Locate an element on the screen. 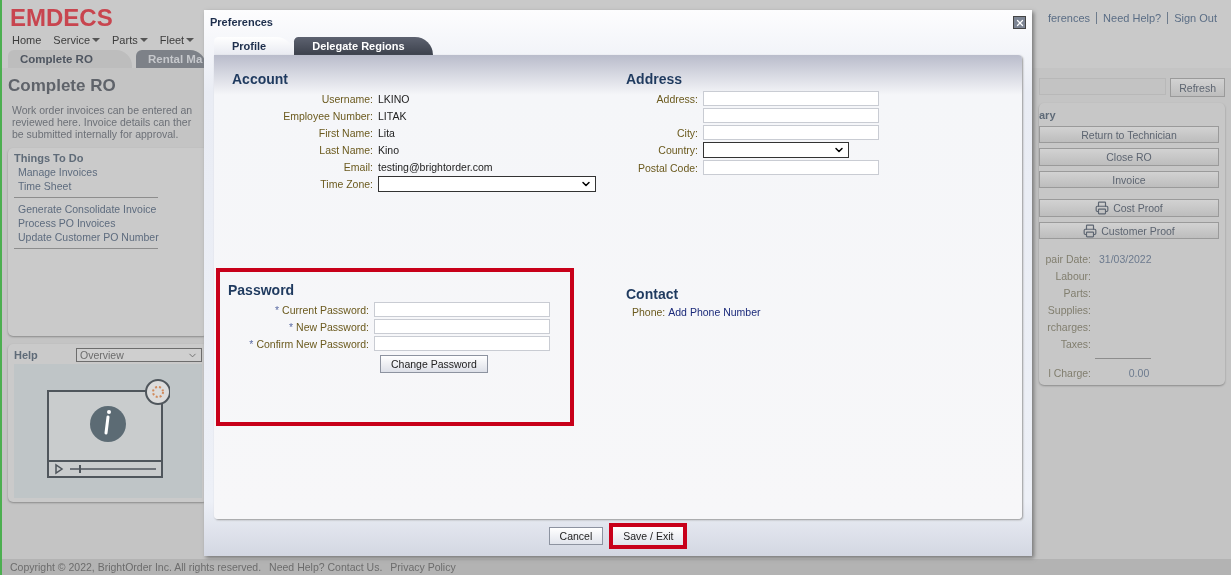  refresh-button: Refresh is located at coordinates (1197, 87).